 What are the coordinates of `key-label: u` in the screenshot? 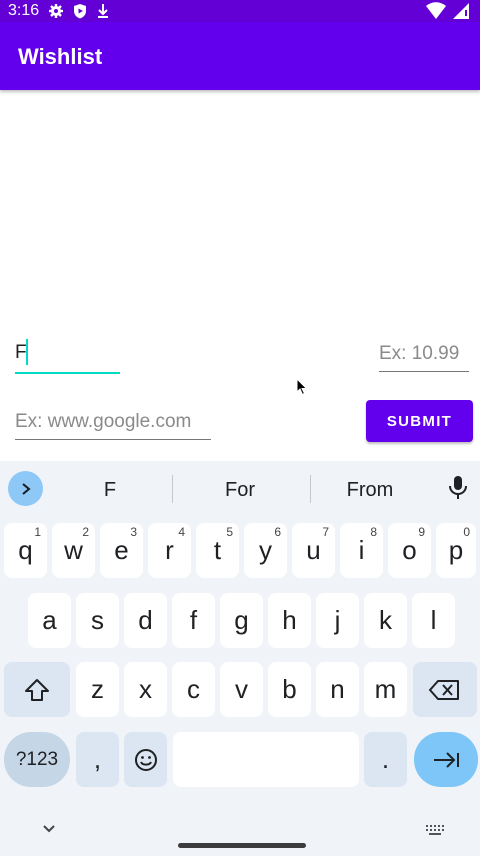 It's located at (313, 550).